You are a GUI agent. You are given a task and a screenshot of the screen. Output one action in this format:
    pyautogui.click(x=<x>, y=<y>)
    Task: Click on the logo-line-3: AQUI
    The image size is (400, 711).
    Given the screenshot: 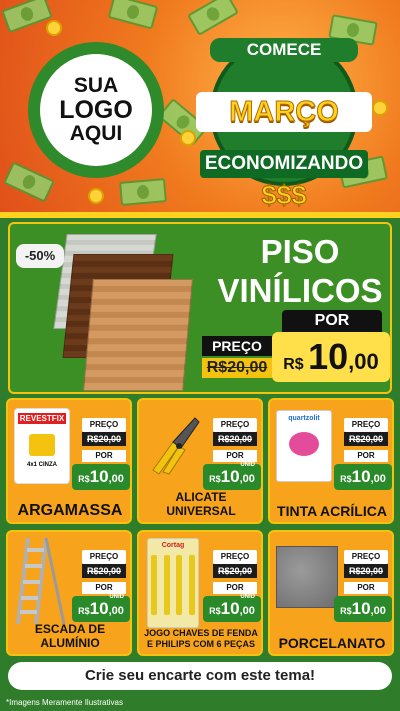 What is the action you would take?
    pyautogui.click(x=96, y=134)
    